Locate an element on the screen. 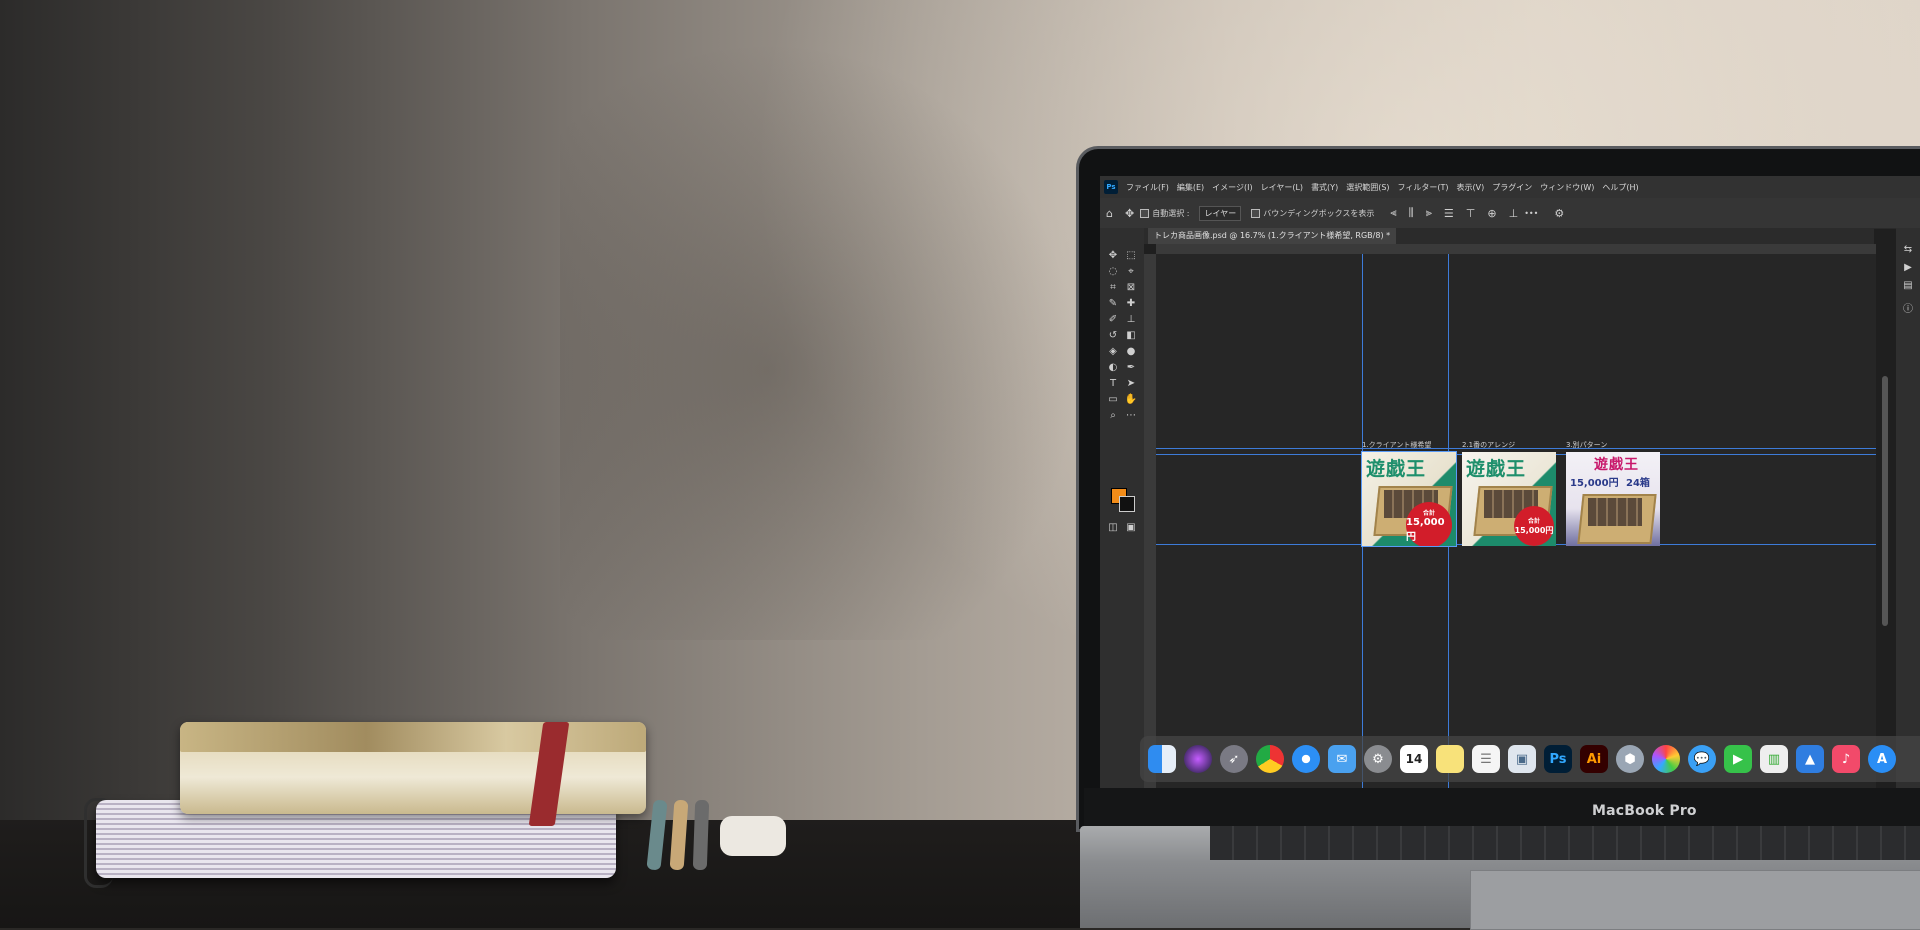 The height and width of the screenshot is (930, 1920). vertical-ruler is located at coordinates (1150, 521).